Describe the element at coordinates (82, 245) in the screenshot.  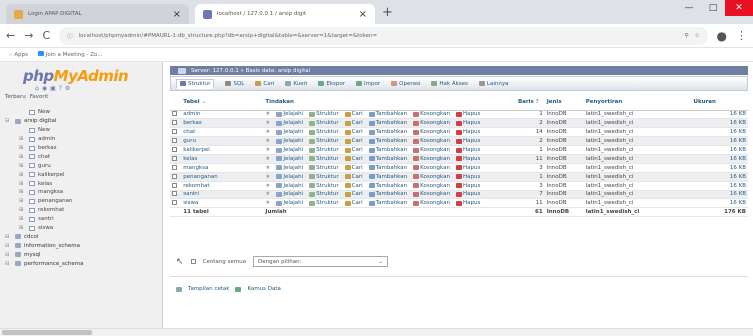
I see `tree-item: ⊟ information_schema` at that location.